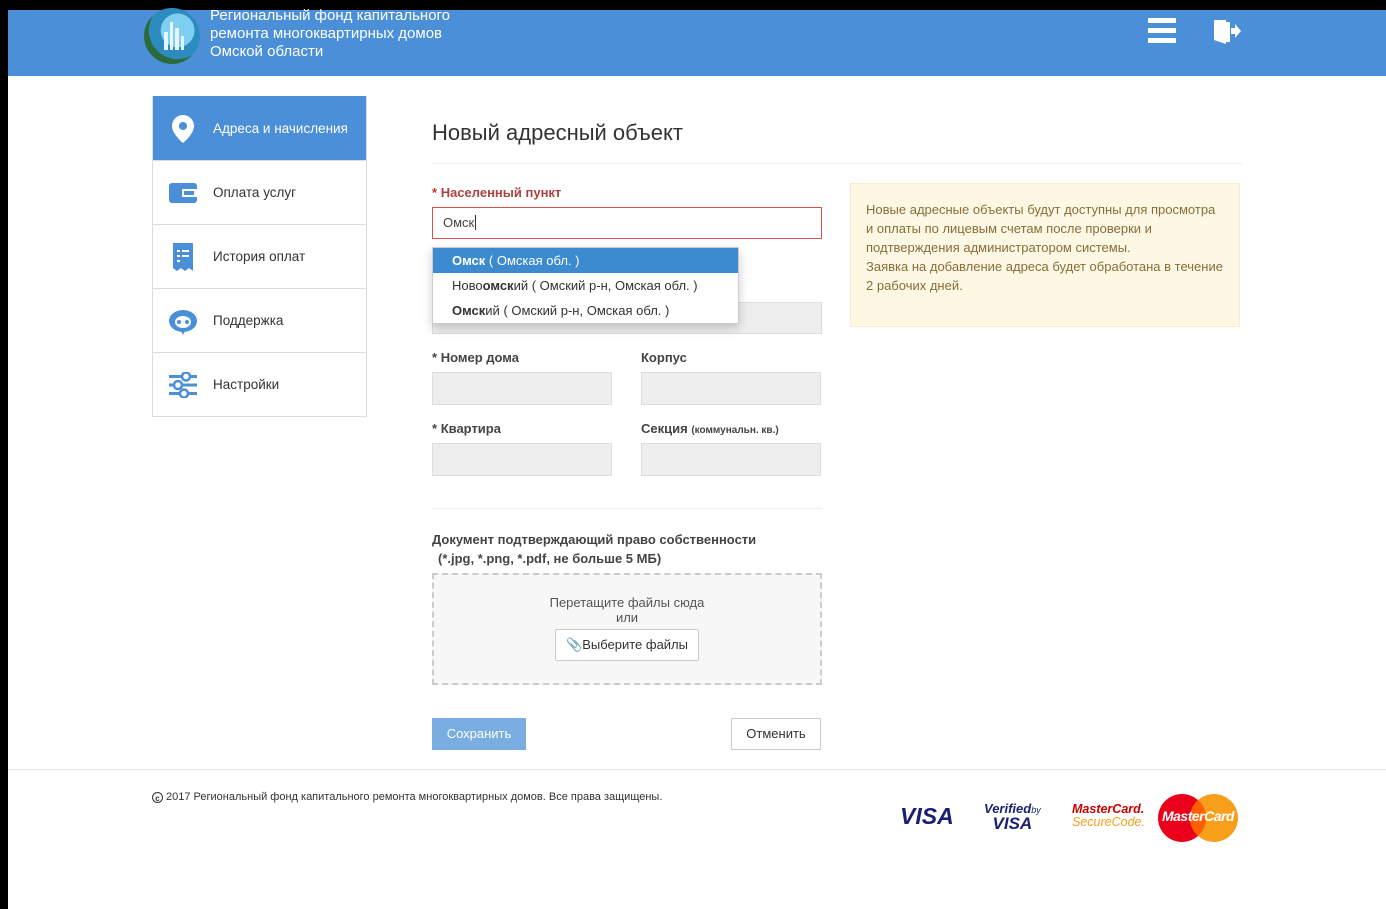  I want to click on korpus-input, so click(731, 388).